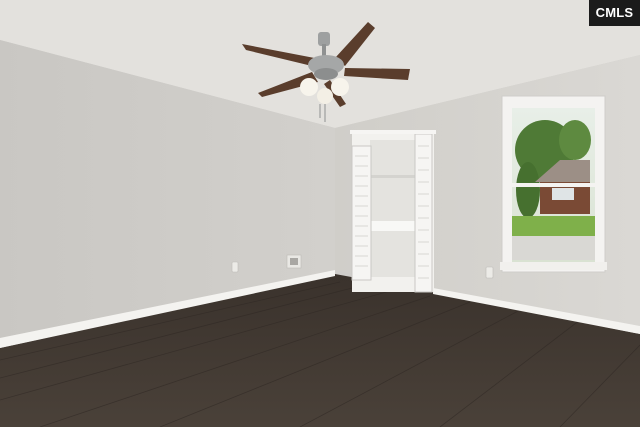  Describe the element at coordinates (489, 272) in the screenshot. I see `outlet-right` at that location.